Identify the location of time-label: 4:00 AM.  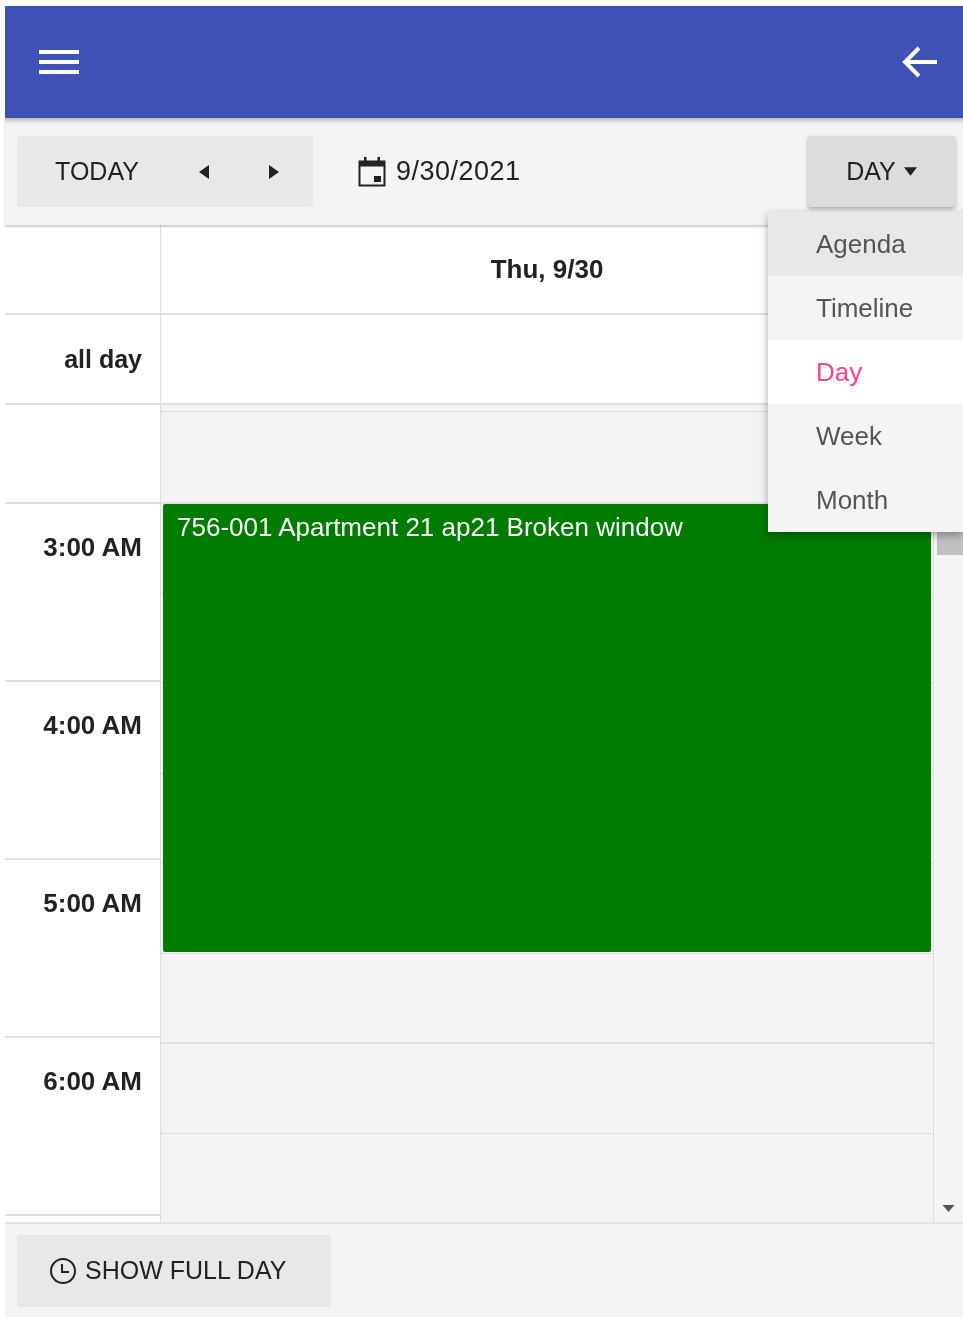
(92, 725).